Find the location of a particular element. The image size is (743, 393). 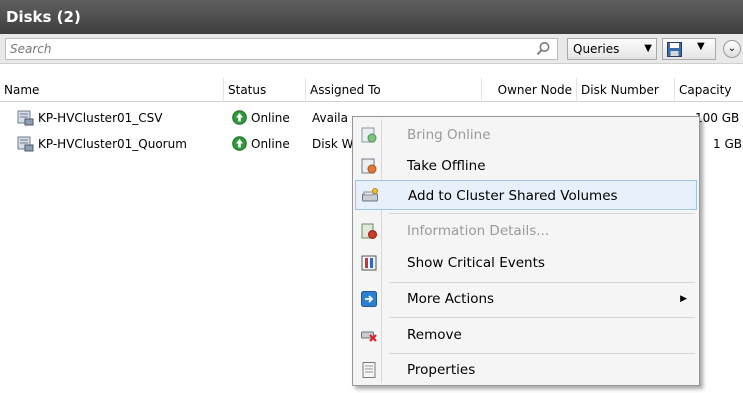

save-icon is located at coordinates (674, 49).